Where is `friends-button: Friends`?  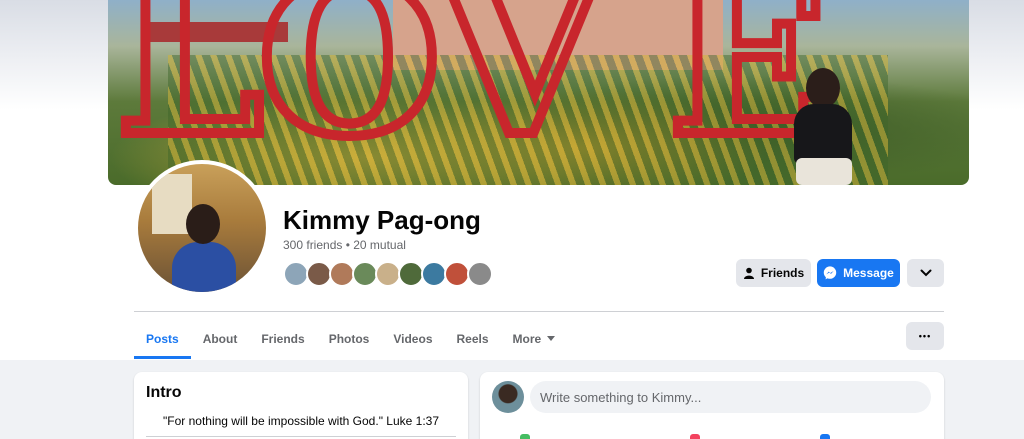
friends-button: Friends is located at coordinates (773, 273).